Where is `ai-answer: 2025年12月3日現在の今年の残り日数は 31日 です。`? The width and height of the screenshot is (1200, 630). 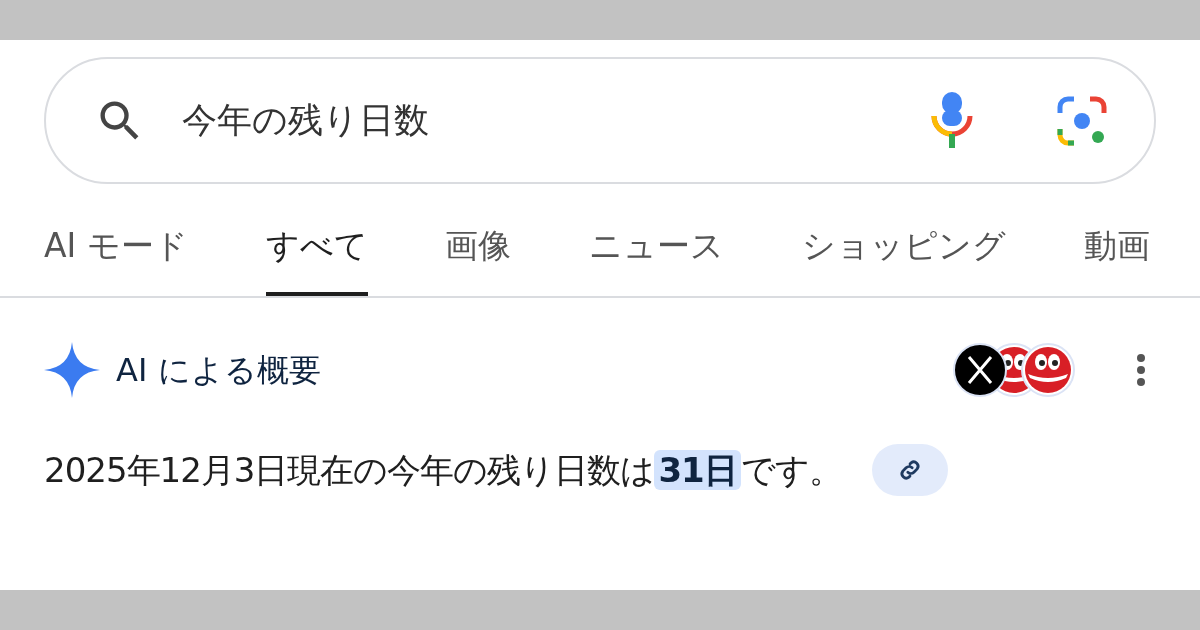
ai-answer: 2025年12月3日現在の今年の残り日数は 31日 です。 is located at coordinates (443, 470).